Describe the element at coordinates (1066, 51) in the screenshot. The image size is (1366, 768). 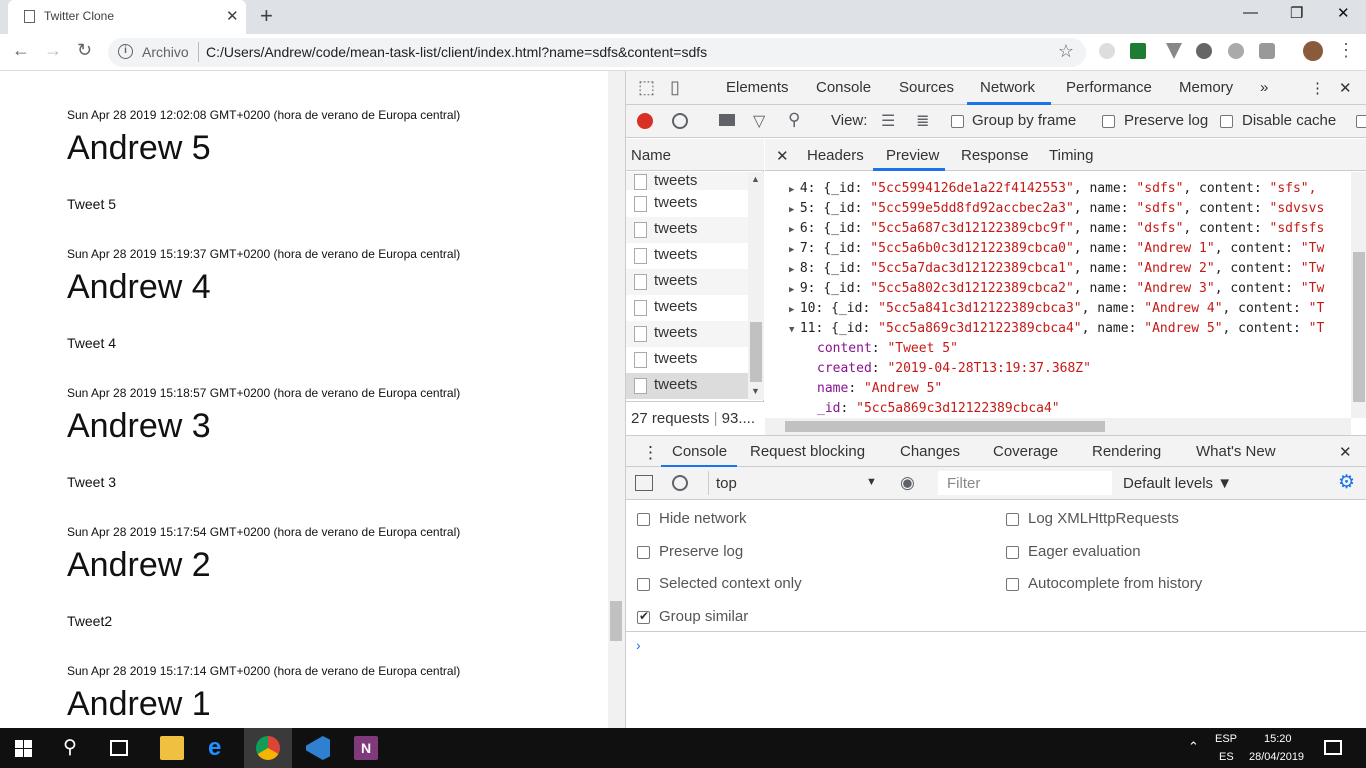
I see `bookmark-star-icon: ☆` at that location.